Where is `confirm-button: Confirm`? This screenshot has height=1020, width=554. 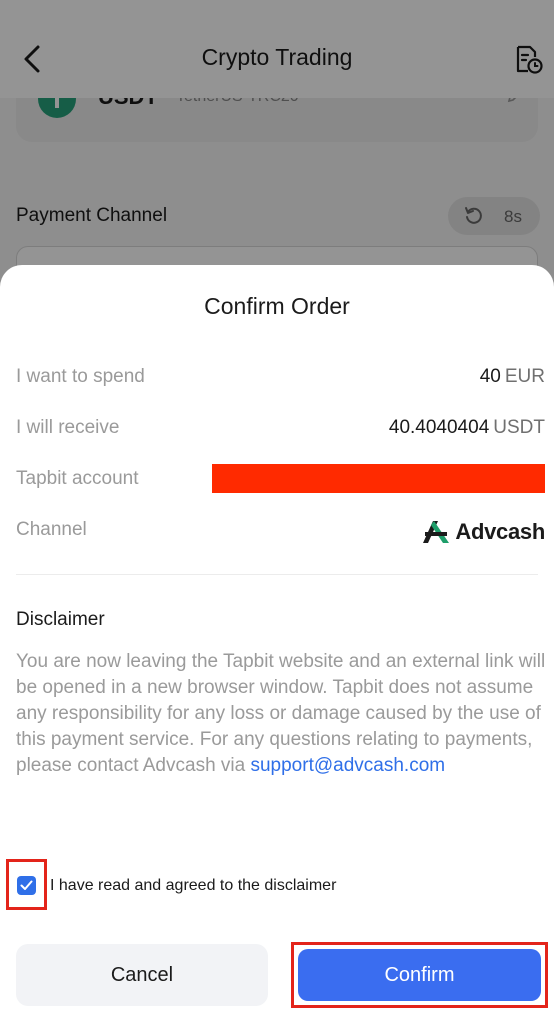 confirm-button: Confirm is located at coordinates (419, 975).